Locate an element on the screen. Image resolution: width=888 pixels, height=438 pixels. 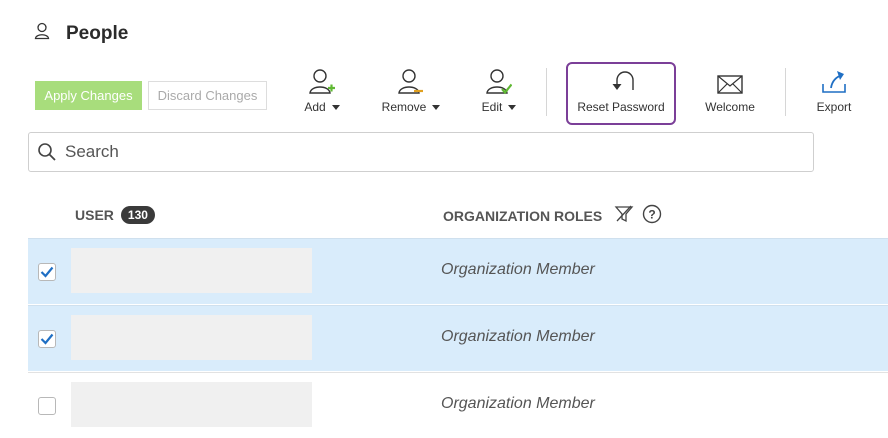
search-icon is located at coordinates (47, 152).